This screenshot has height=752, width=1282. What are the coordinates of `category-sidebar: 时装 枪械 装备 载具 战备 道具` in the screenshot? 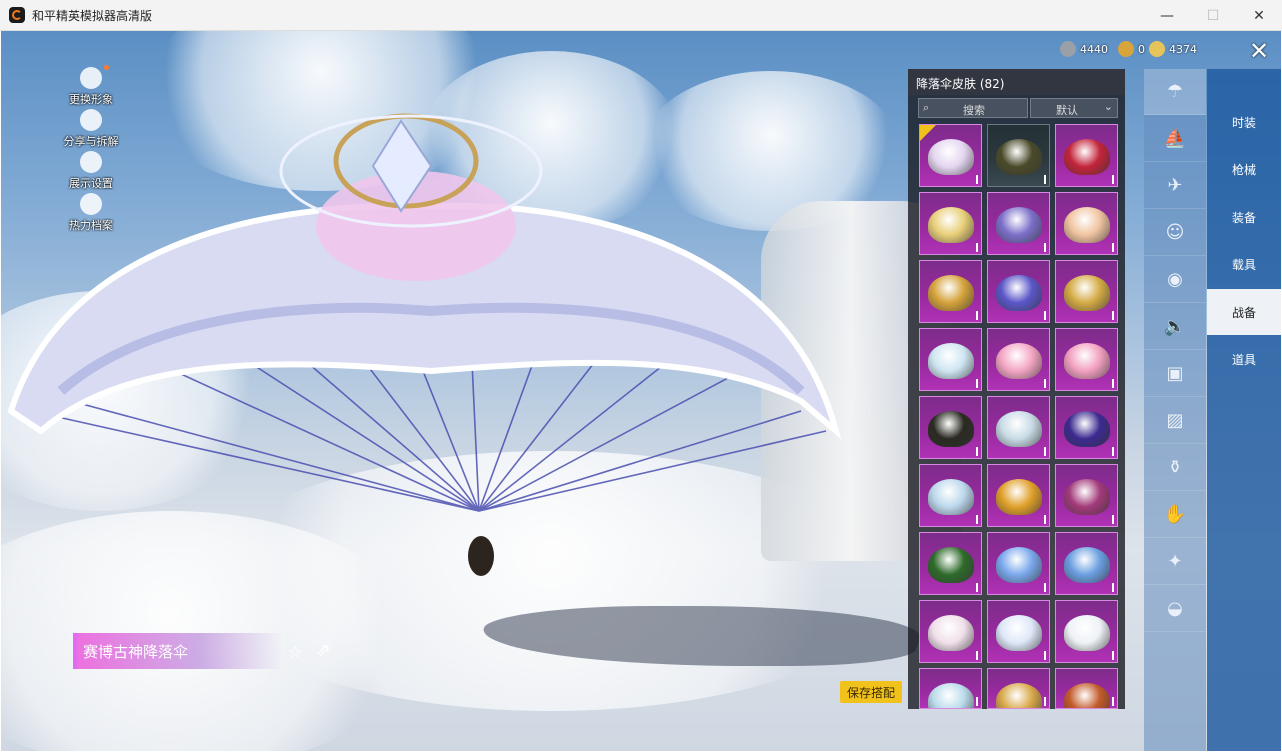 It's located at (1244, 410).